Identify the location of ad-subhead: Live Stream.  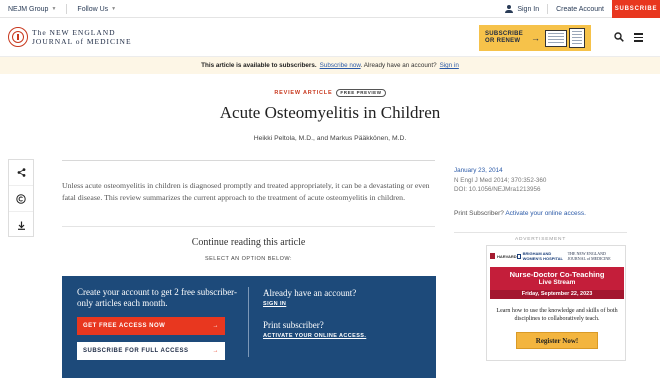
(557, 282).